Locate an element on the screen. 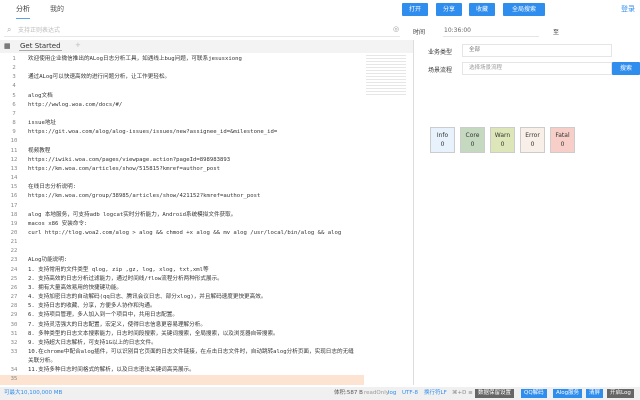 Image resolution: width=640 pixels, height=400 pixels. code-line: 10 is located at coordinates (182, 141).